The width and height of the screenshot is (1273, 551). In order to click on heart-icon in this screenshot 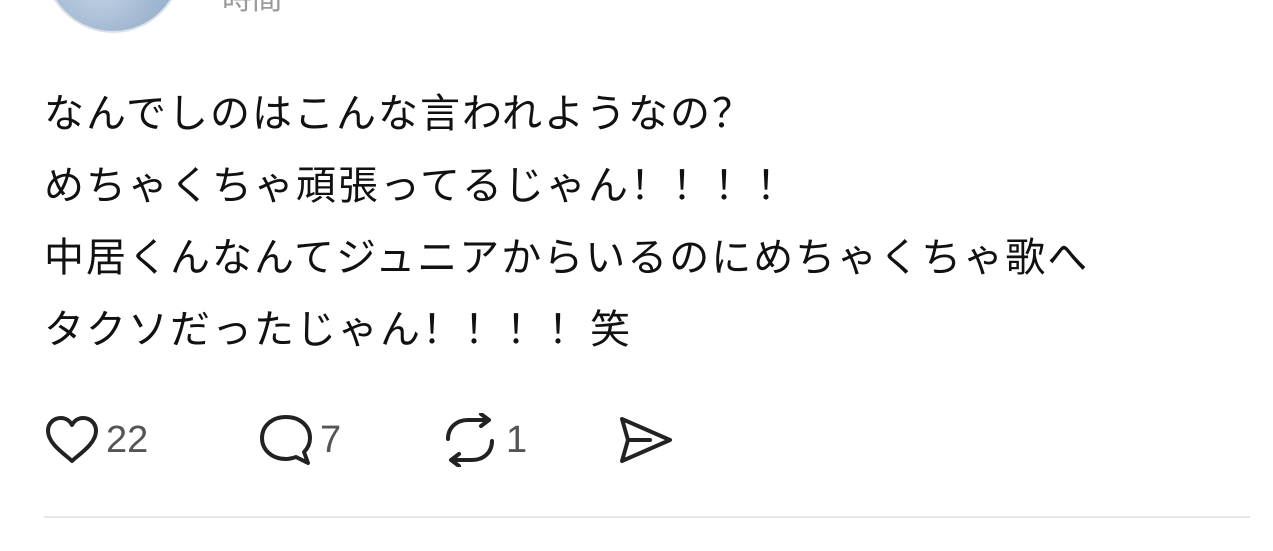, I will do `click(72, 439)`.